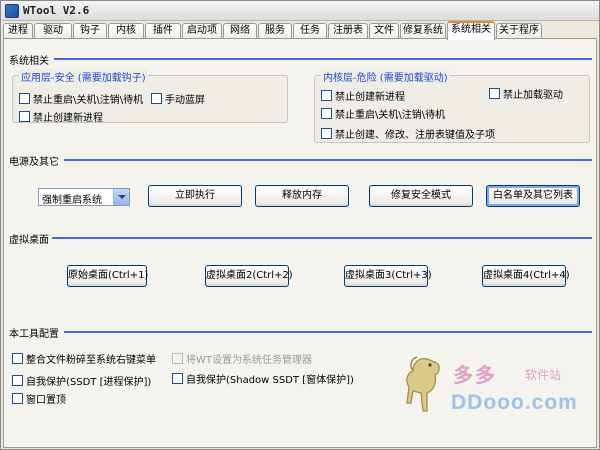  I want to click on tab-hooks: 钩子, so click(90, 31).